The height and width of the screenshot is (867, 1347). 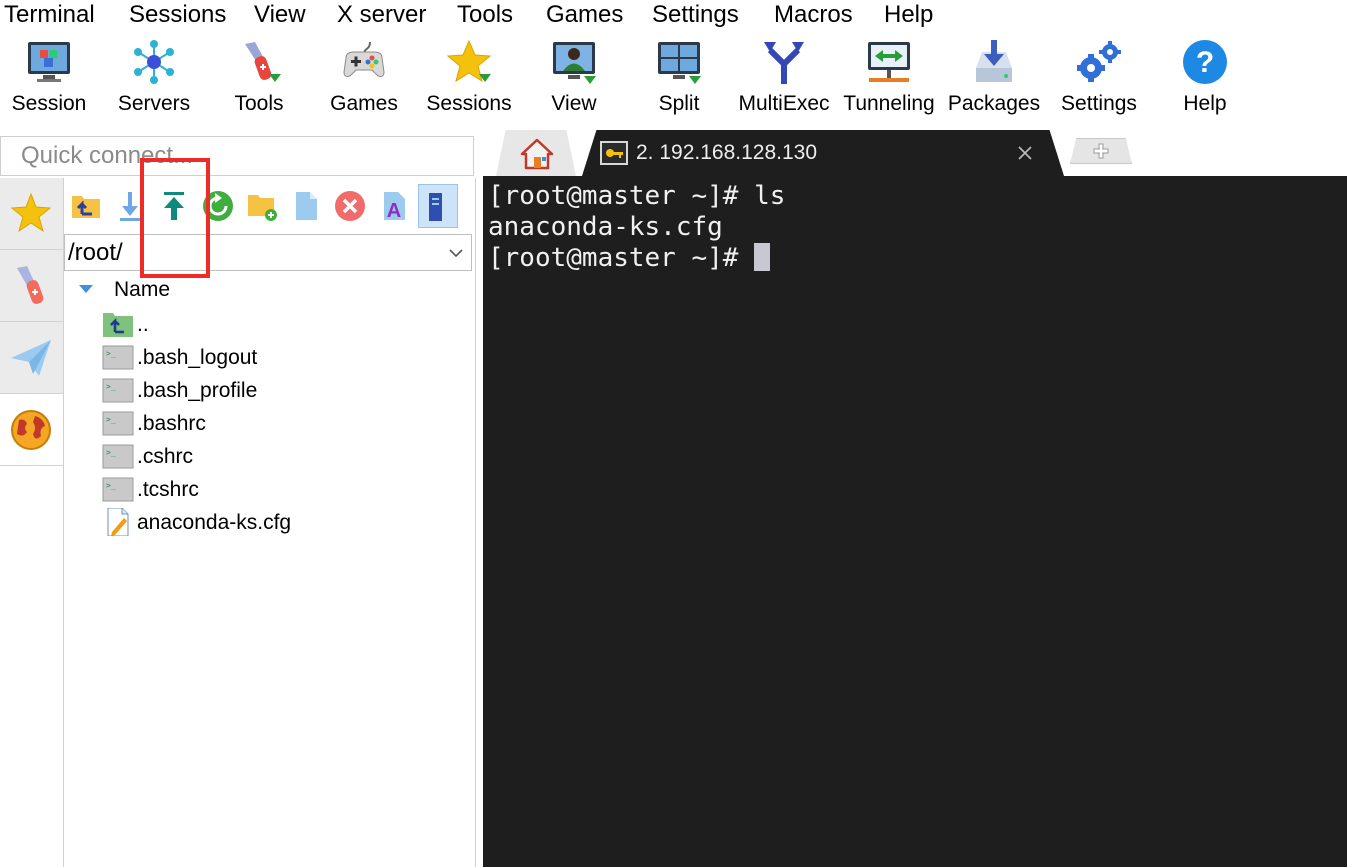 I want to click on side-tab-bar, so click(x=32, y=522).